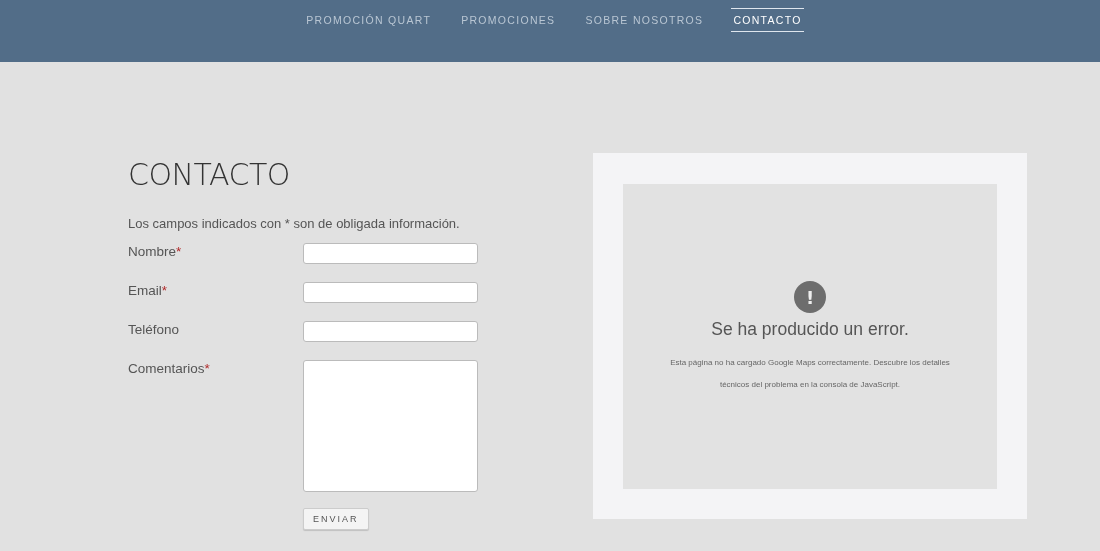 The height and width of the screenshot is (551, 1100). What do you see at coordinates (148, 291) in the screenshot?
I see `field-label: Email*` at bounding box center [148, 291].